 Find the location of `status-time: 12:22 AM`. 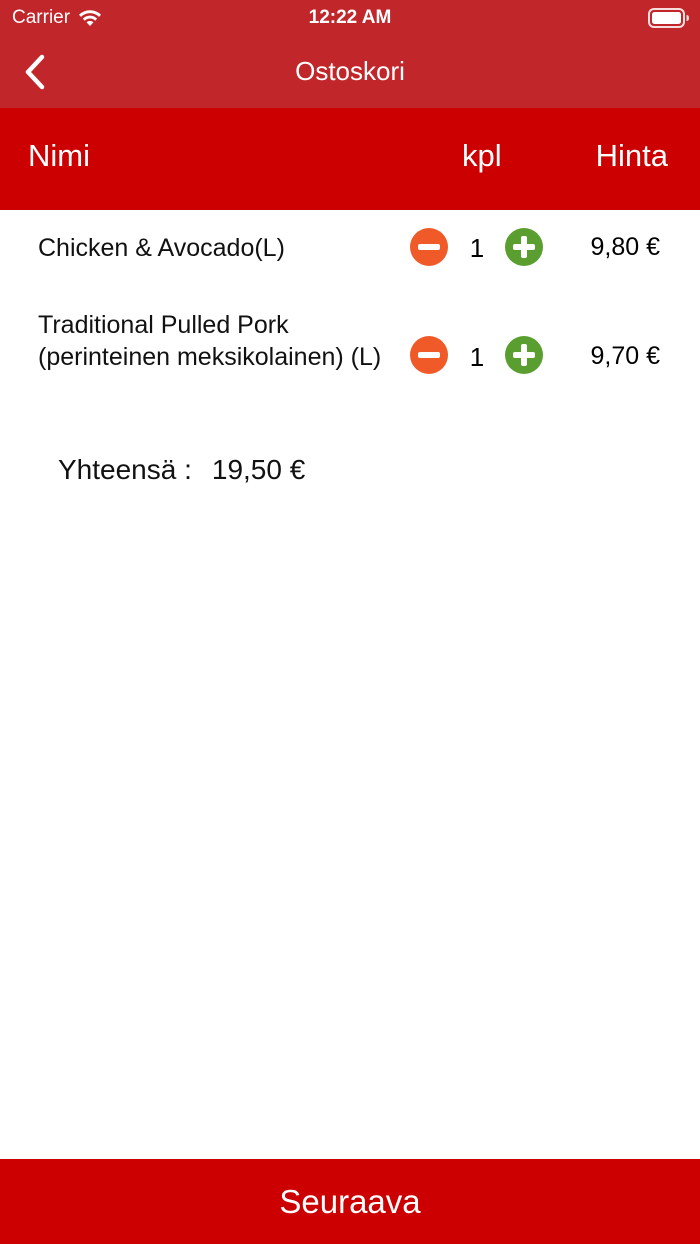

status-time: 12:22 AM is located at coordinates (350, 17).